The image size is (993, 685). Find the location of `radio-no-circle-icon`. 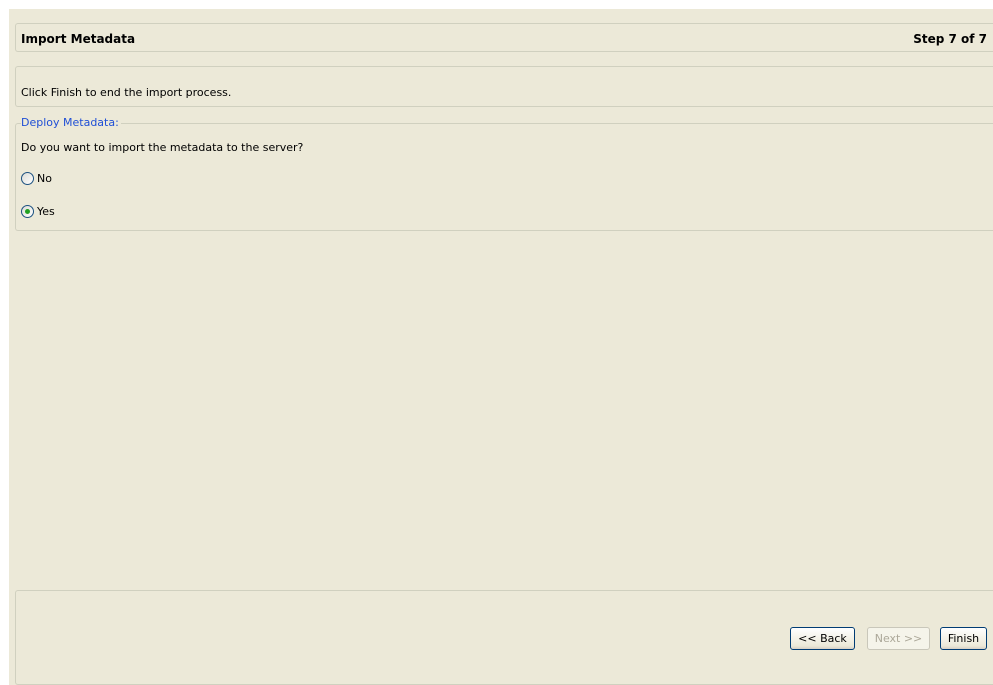

radio-no-circle-icon is located at coordinates (27, 178).